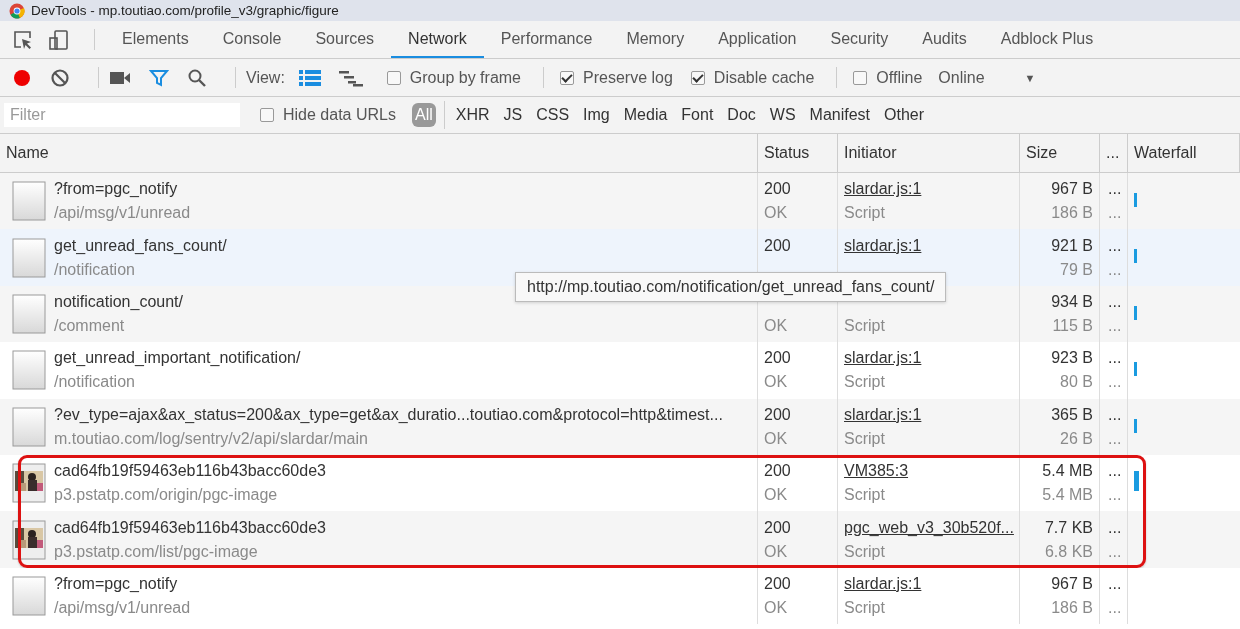 The image size is (1240, 629). Describe the element at coordinates (345, 39) in the screenshot. I see `panel-tab: Sources` at that location.